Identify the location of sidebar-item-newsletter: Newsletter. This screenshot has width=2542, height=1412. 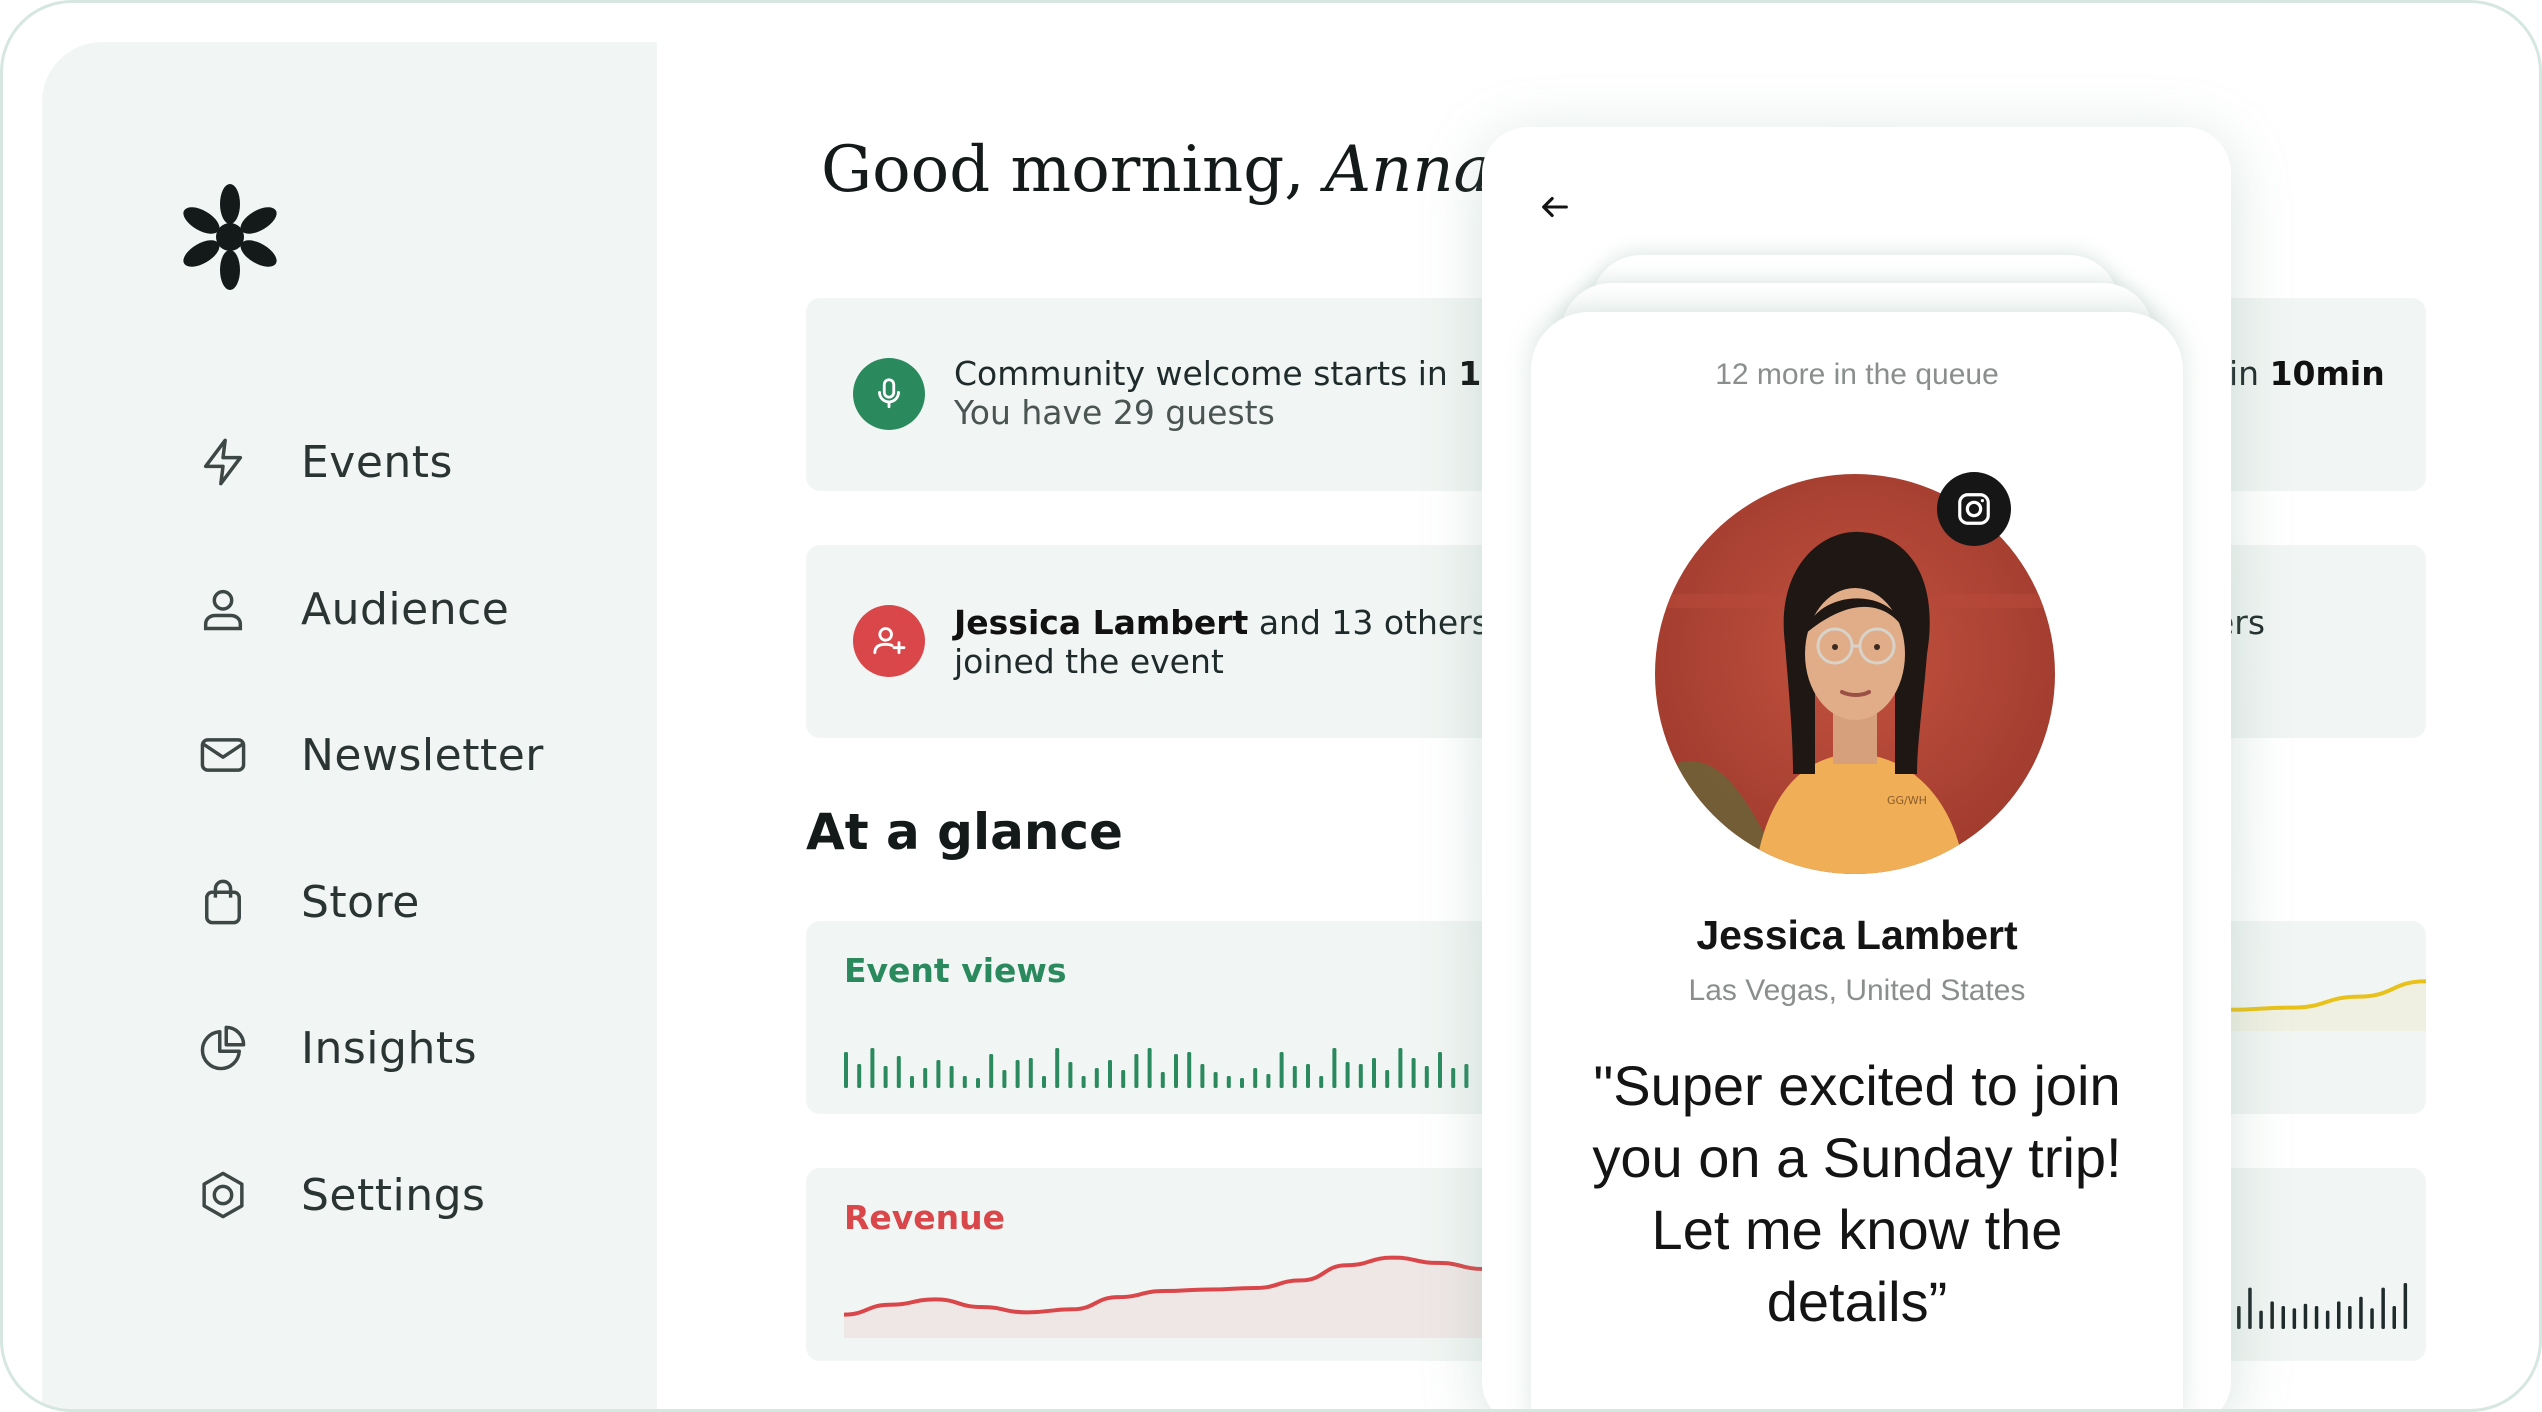
(370, 755).